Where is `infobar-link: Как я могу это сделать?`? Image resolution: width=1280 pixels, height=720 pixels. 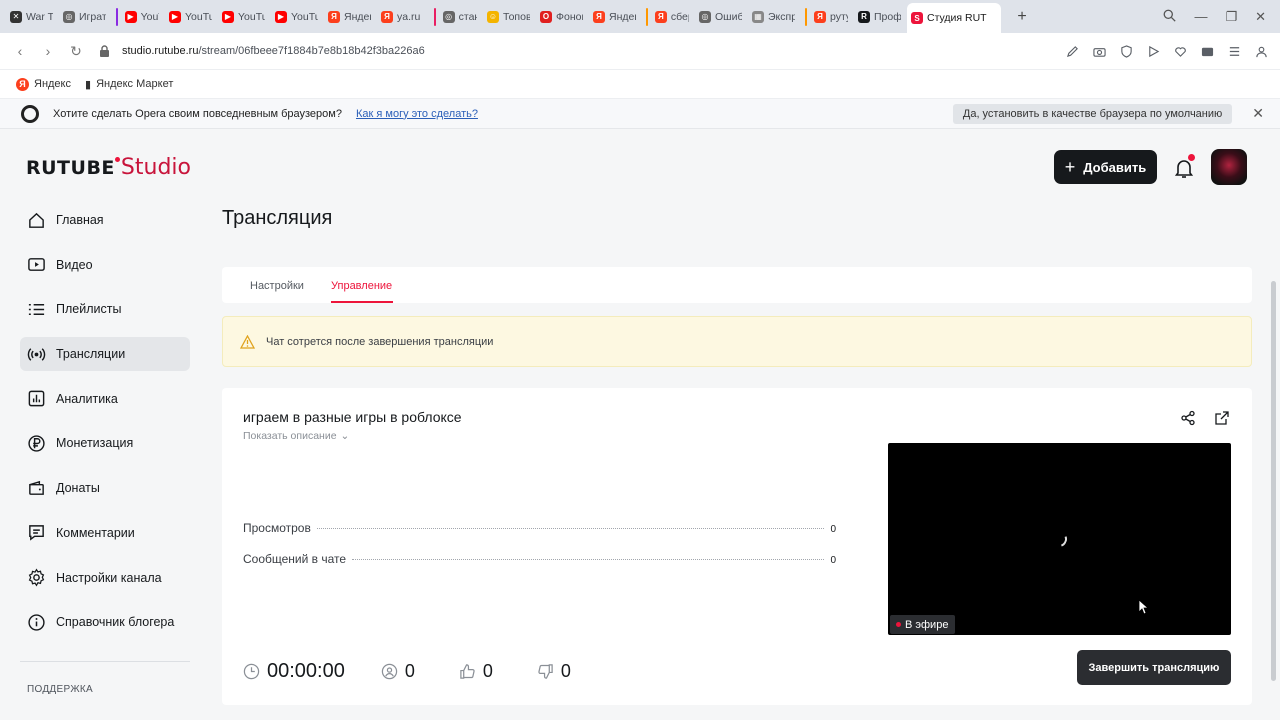
infobar-link: Как я могу это сделать? is located at coordinates (417, 114).